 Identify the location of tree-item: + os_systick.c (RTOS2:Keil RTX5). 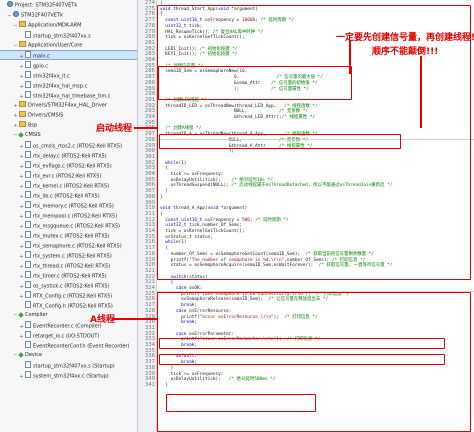
(68, 285).